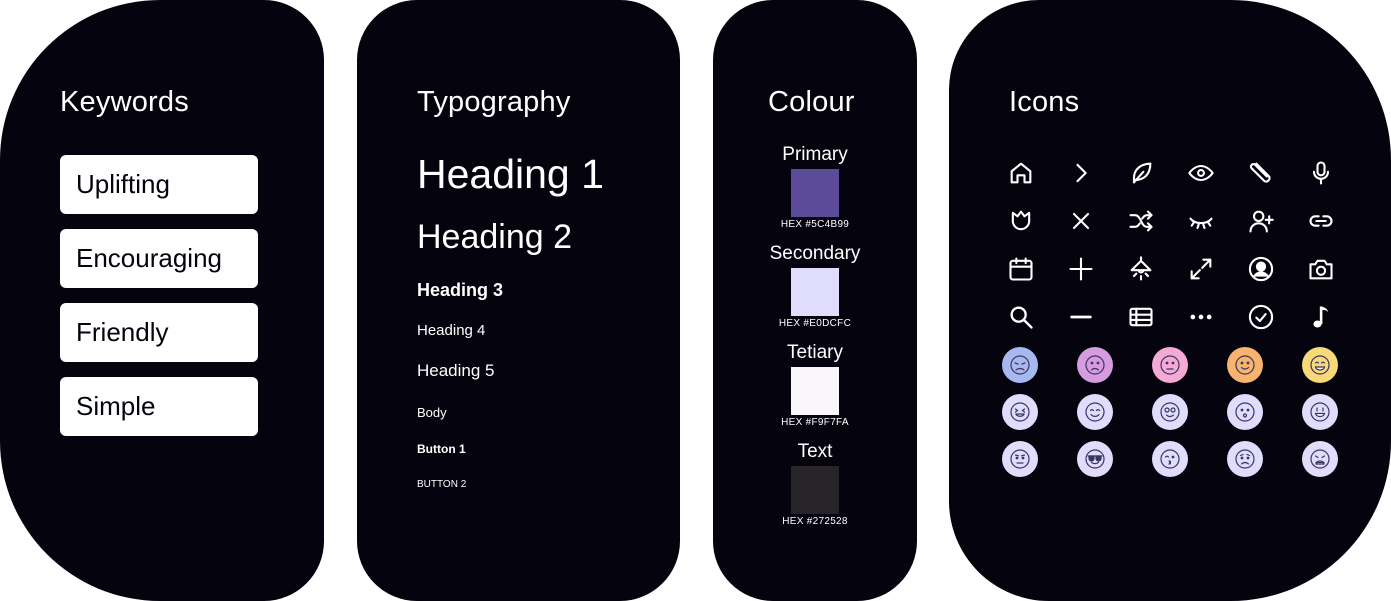 The image size is (1391, 601). I want to click on big-grin-face-icon, so click(1320, 412).